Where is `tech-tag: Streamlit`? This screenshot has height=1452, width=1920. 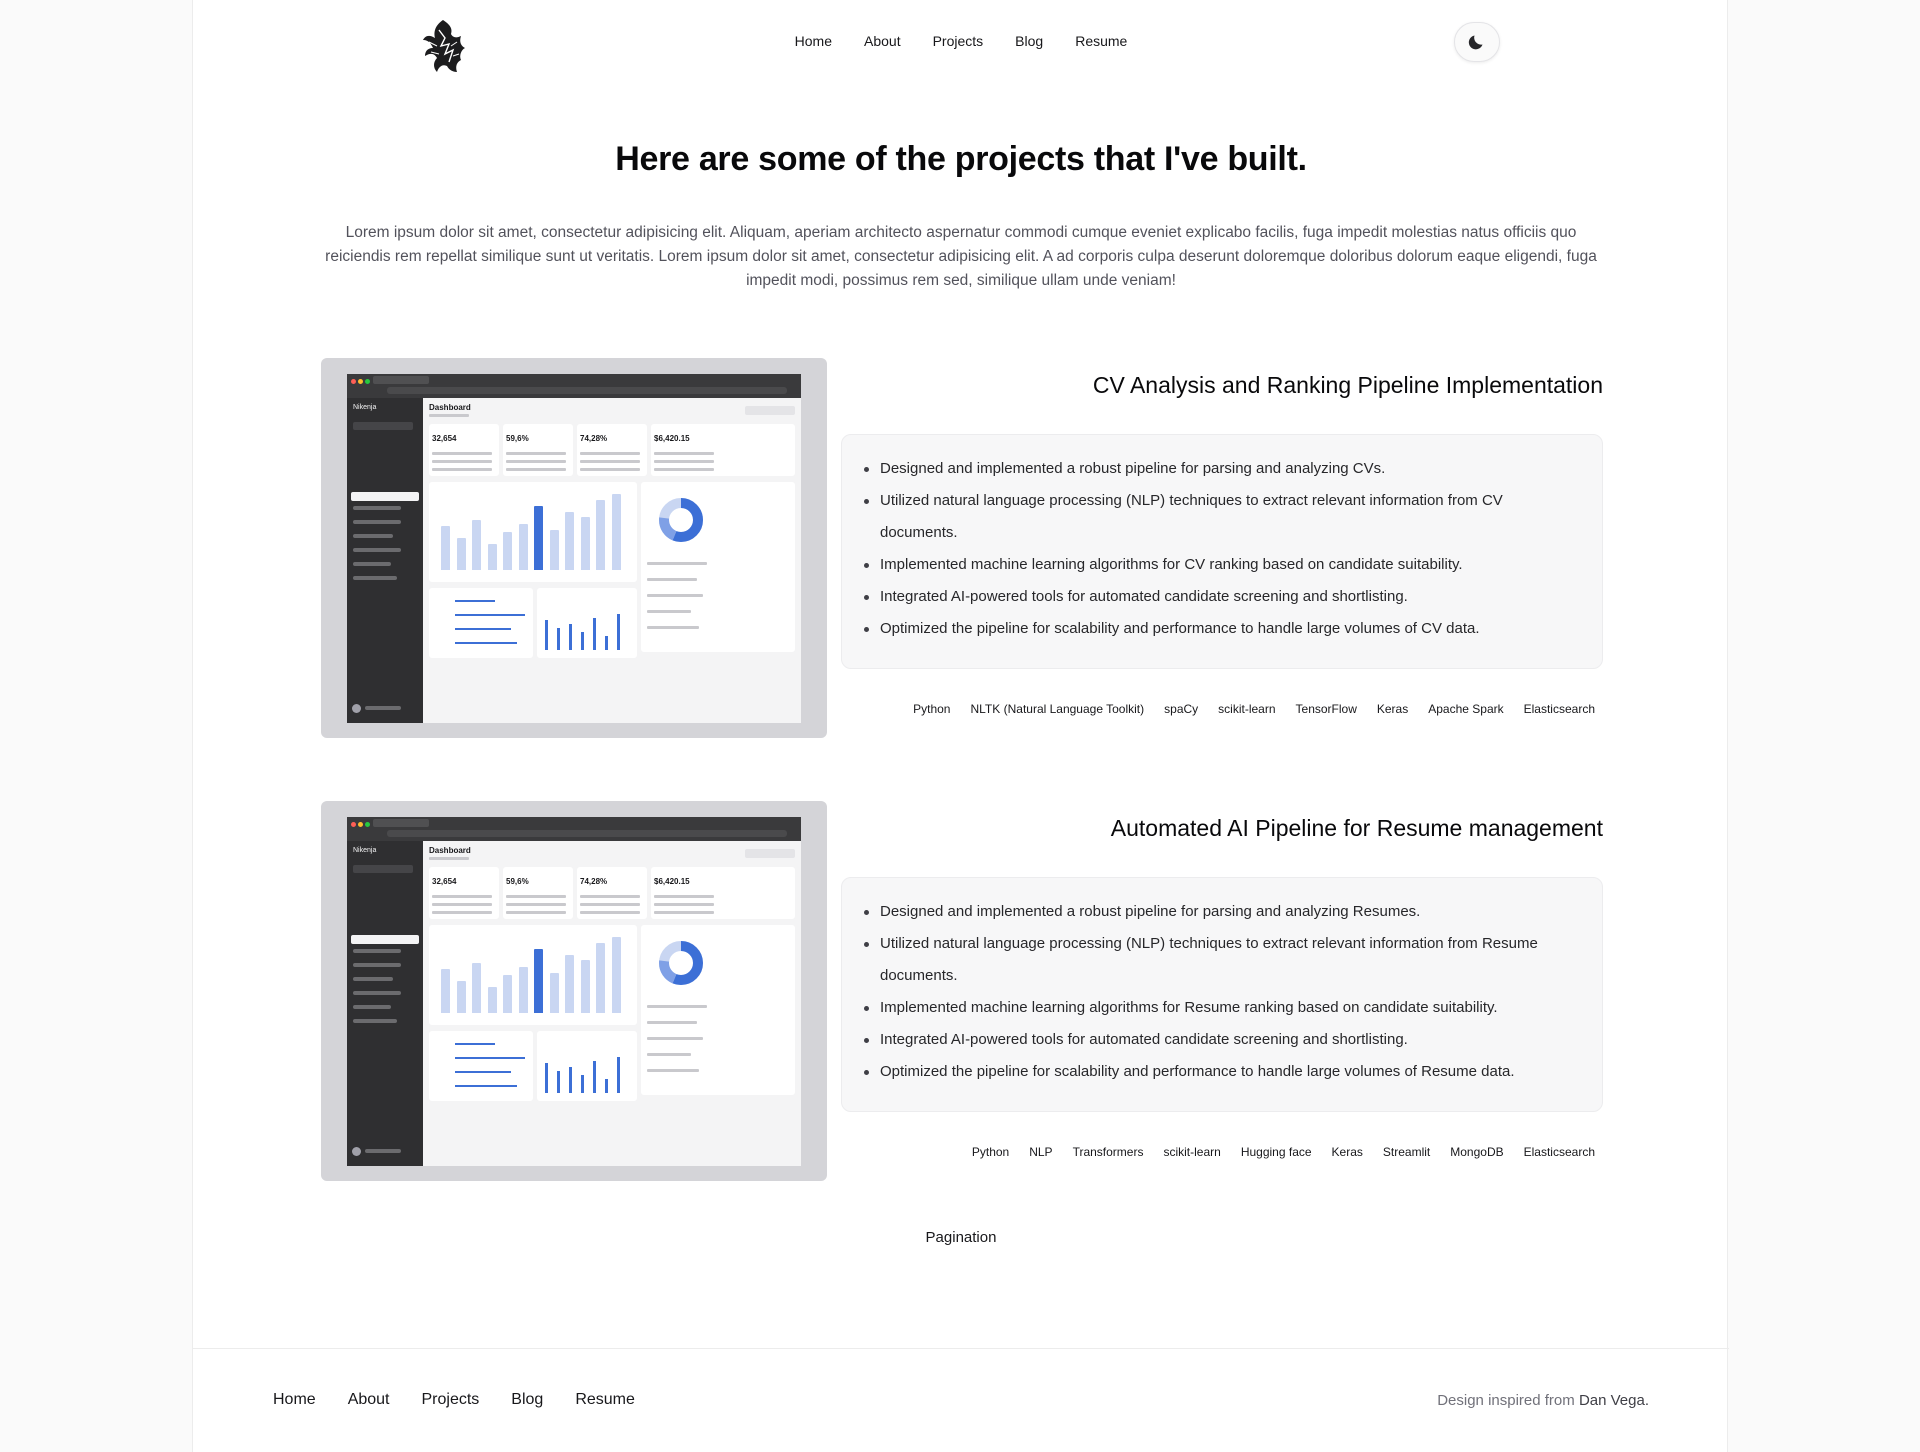 tech-tag: Streamlit is located at coordinates (1406, 1152).